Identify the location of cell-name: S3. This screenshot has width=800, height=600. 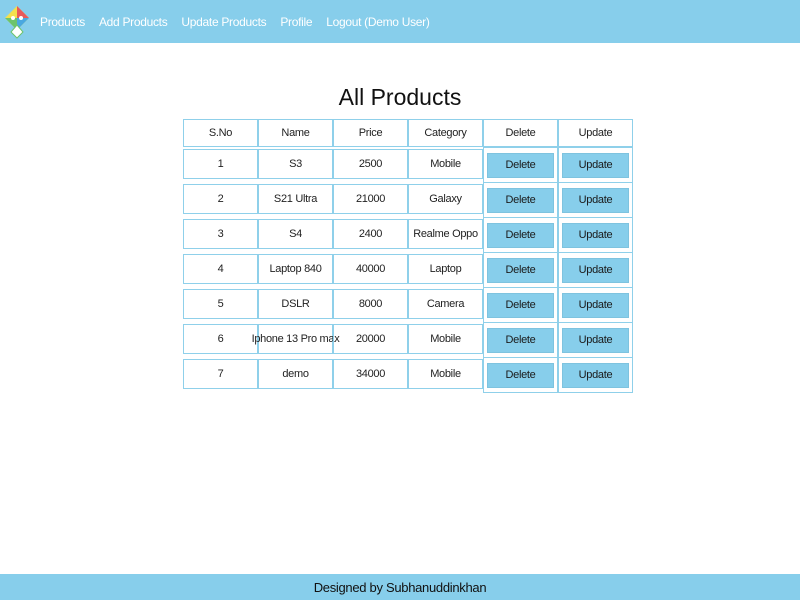
(295, 164).